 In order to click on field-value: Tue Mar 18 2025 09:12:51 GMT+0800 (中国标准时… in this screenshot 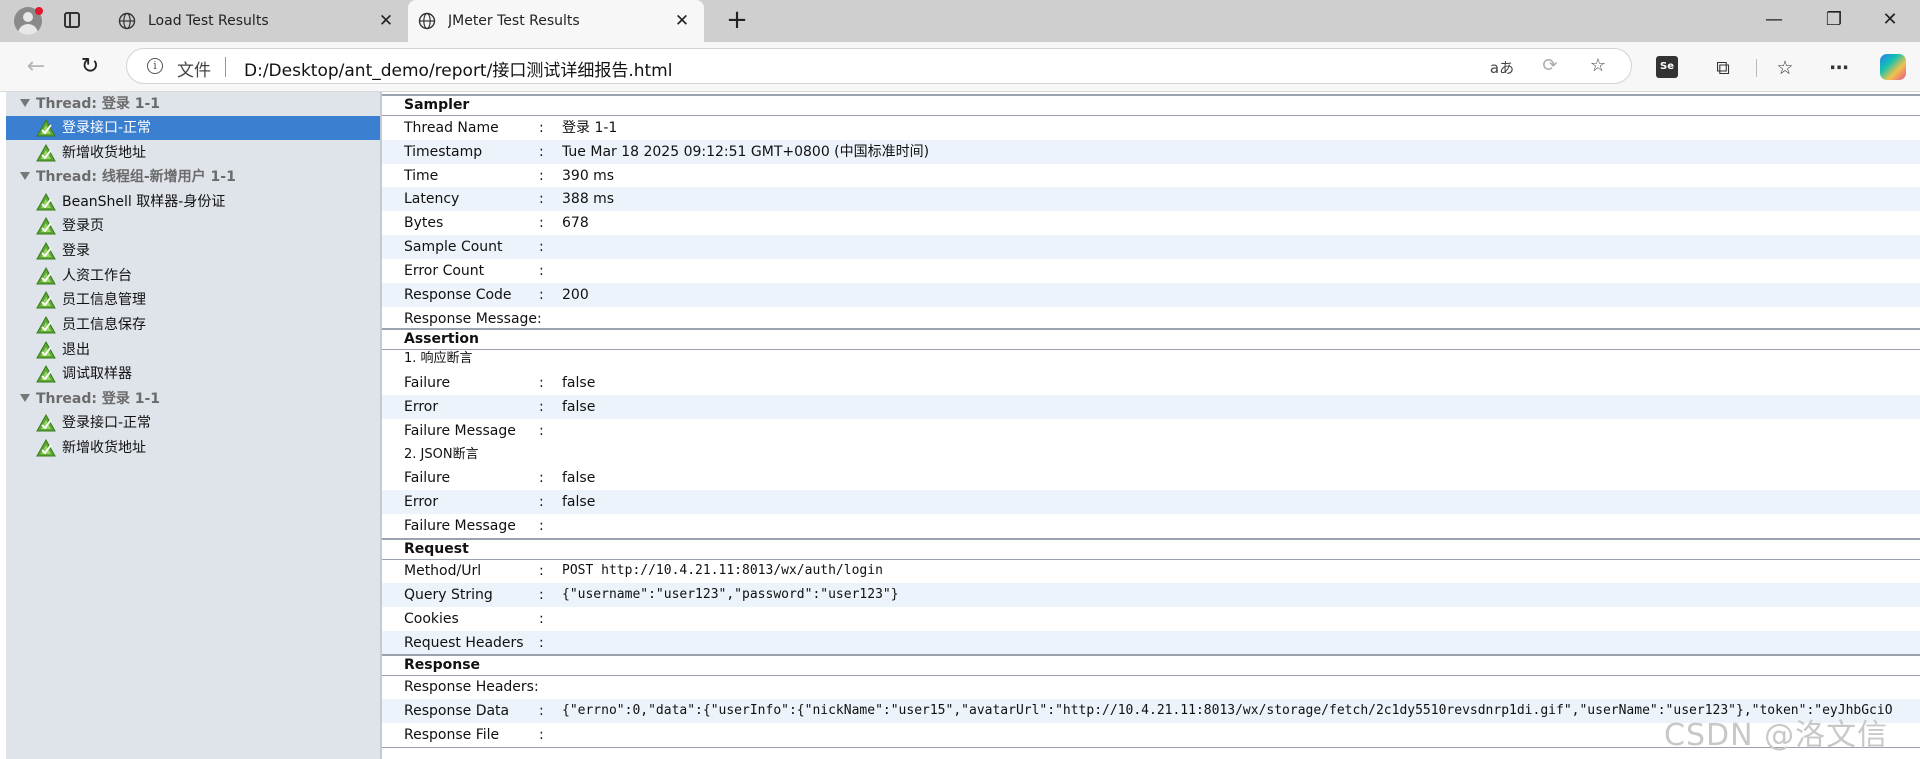, I will do `click(746, 152)`.